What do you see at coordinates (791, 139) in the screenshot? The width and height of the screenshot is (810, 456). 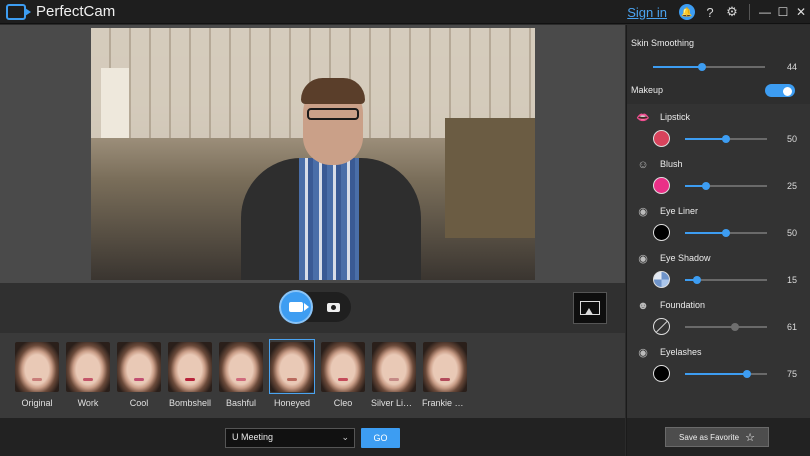 I see `makeup-item-value: 50` at bounding box center [791, 139].